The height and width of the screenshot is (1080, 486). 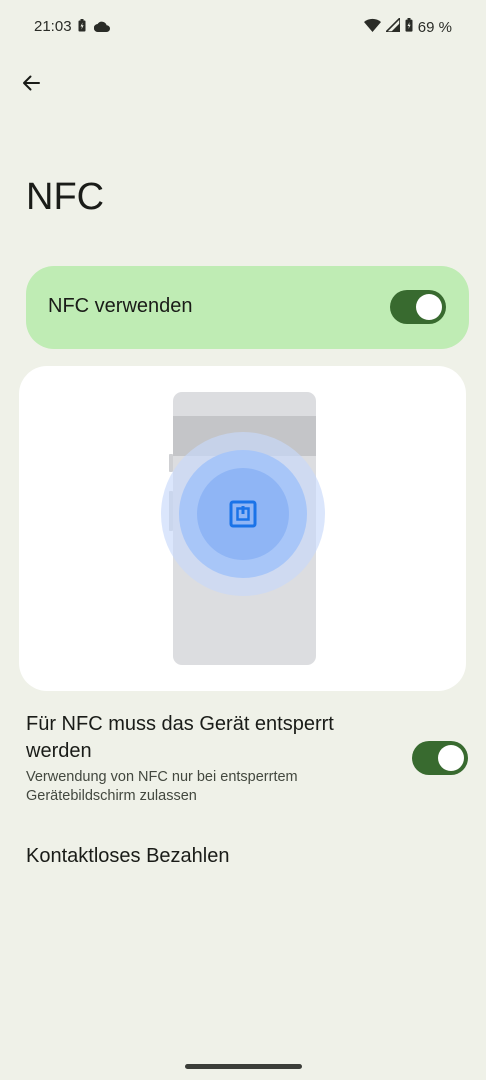 What do you see at coordinates (101, 28) in the screenshot?
I see `cloud-icon` at bounding box center [101, 28].